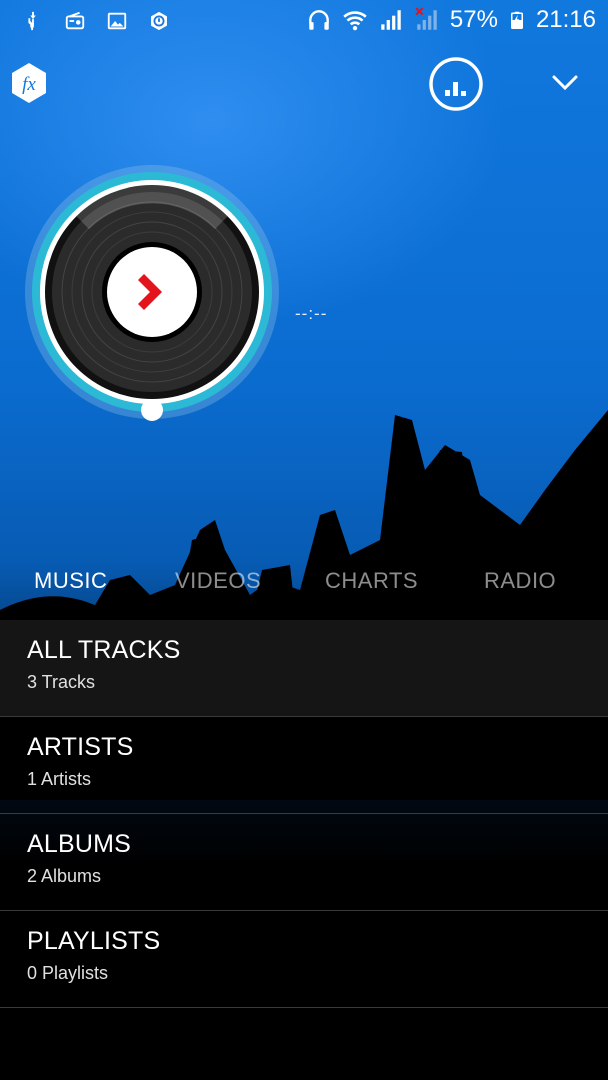 This screenshot has width=608, height=1080. Describe the element at coordinates (426, 18) in the screenshot. I see `signal-no-sim-icon` at that location.